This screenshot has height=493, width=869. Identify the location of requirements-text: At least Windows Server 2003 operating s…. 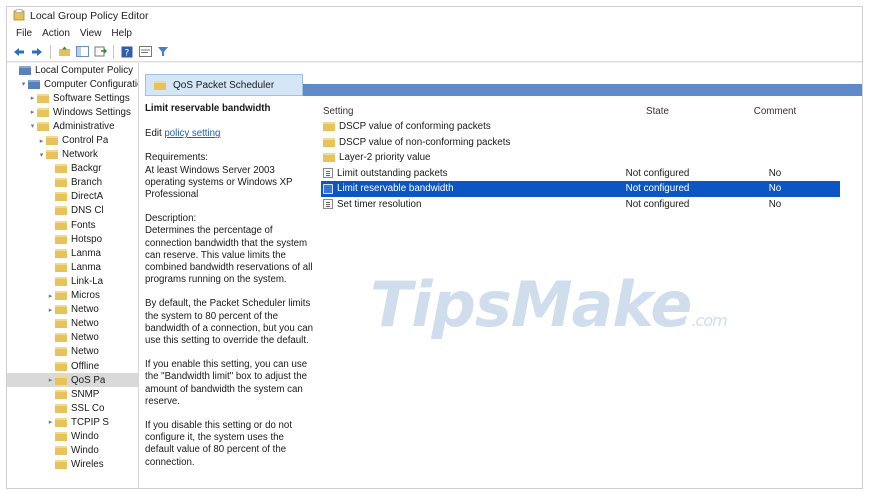
(219, 182).